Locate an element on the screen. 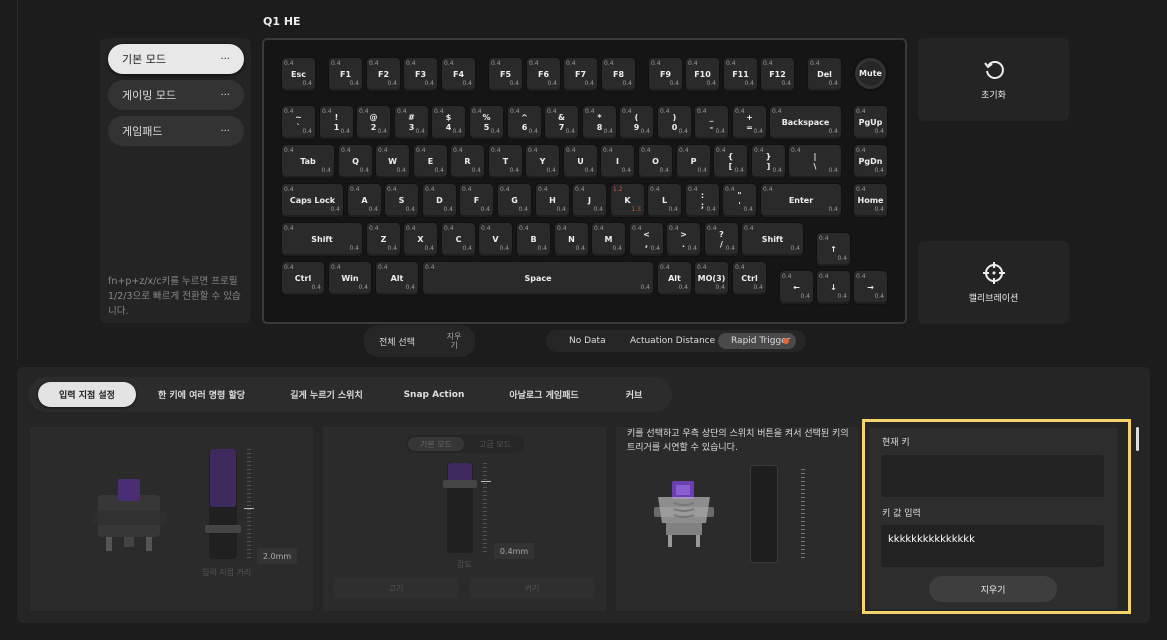 The height and width of the screenshot is (640, 1167). key-2: 0.4 @ 2 0.4 is located at coordinates (373, 122).